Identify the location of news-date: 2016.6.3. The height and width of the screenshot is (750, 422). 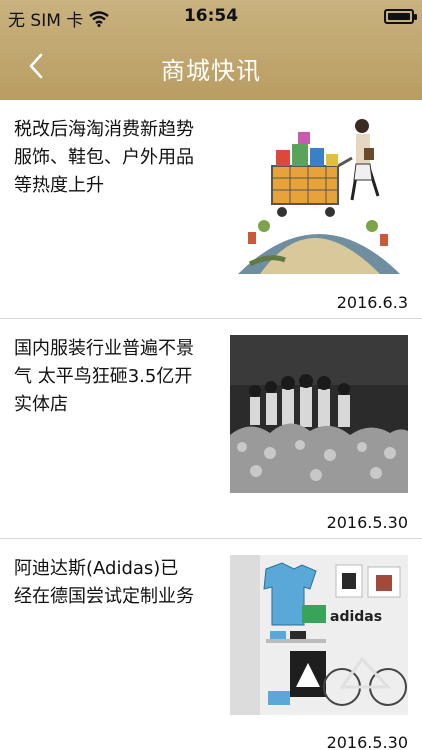
(372, 302).